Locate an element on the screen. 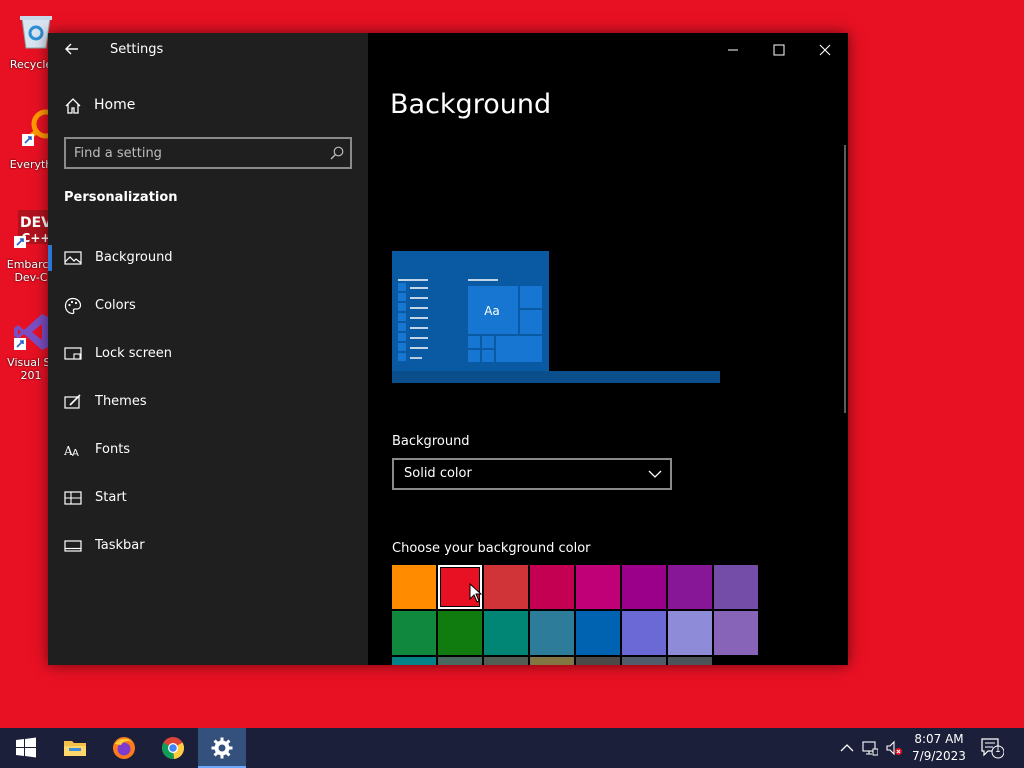 This screenshot has width=1024, height=768. palette-icon is located at coordinates (73, 306).